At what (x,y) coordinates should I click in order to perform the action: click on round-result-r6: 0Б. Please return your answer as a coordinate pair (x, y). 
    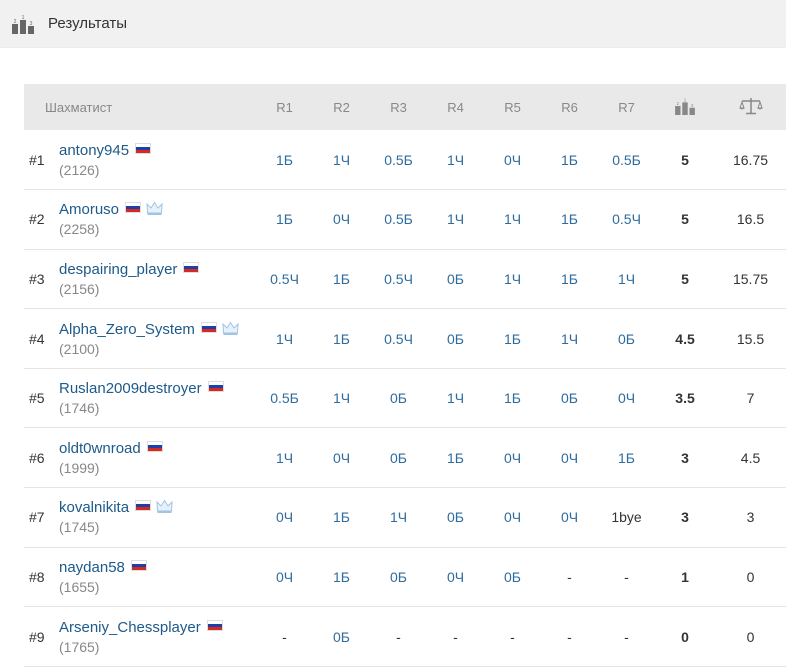
    Looking at the image, I should click on (569, 398).